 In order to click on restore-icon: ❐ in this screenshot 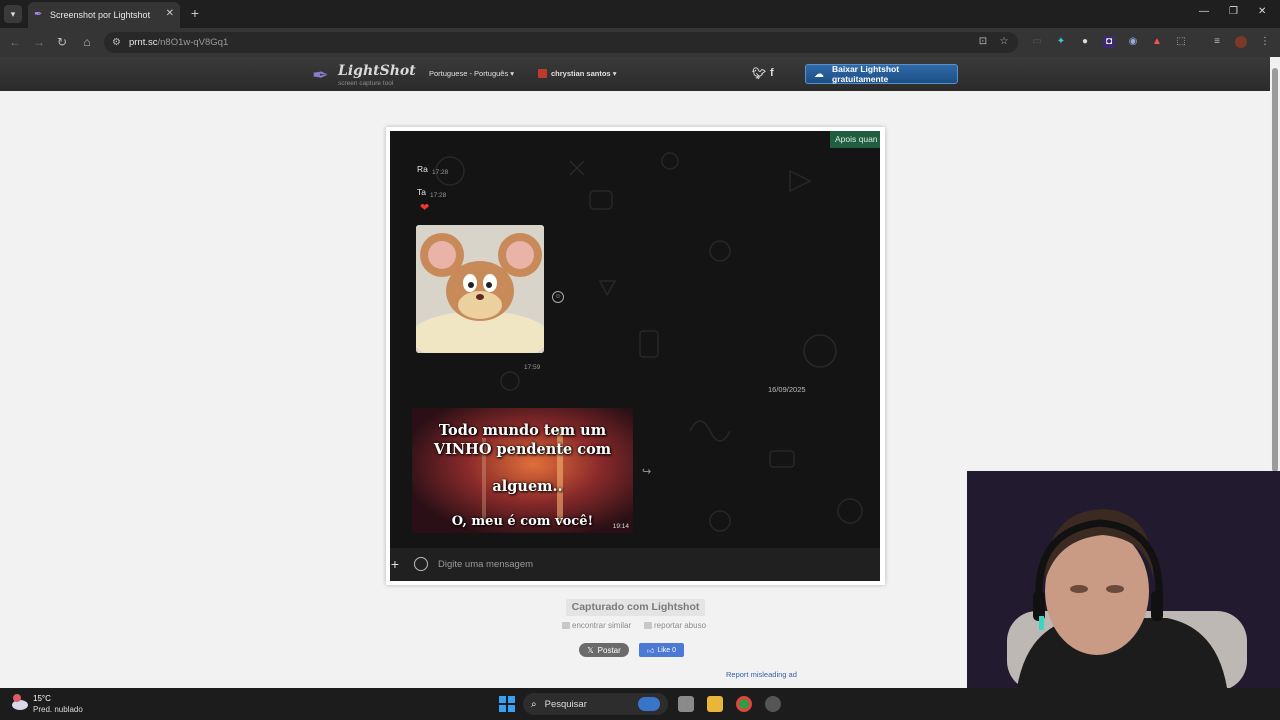, I will do `click(1233, 11)`.